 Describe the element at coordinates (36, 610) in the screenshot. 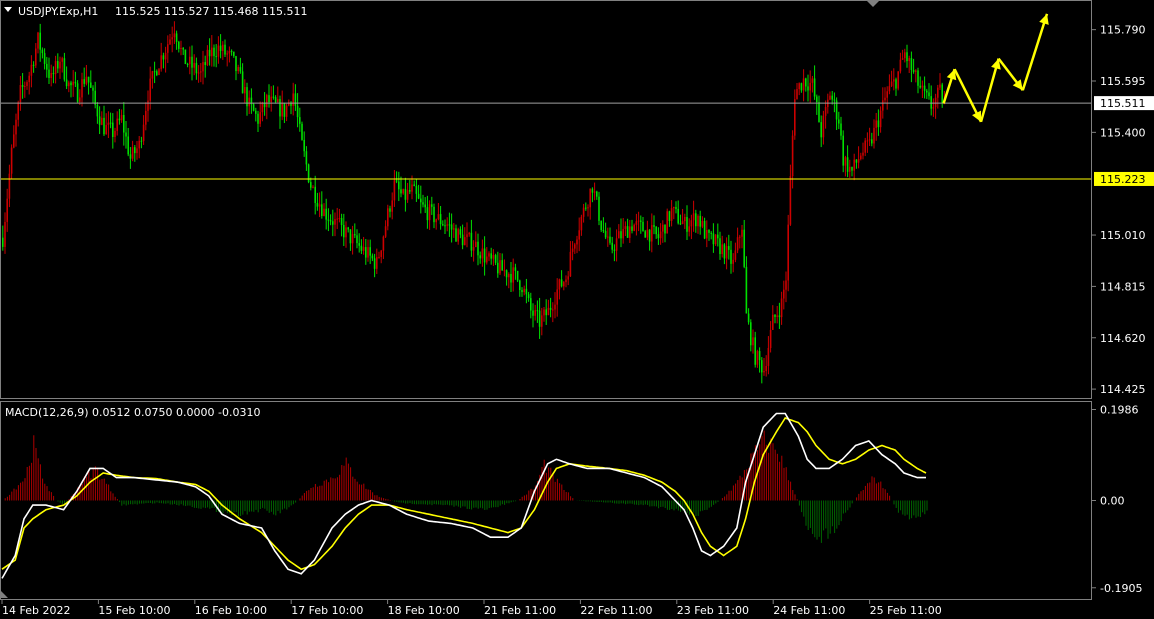

I see `time-tick-label: 14 Feb 2022` at that location.